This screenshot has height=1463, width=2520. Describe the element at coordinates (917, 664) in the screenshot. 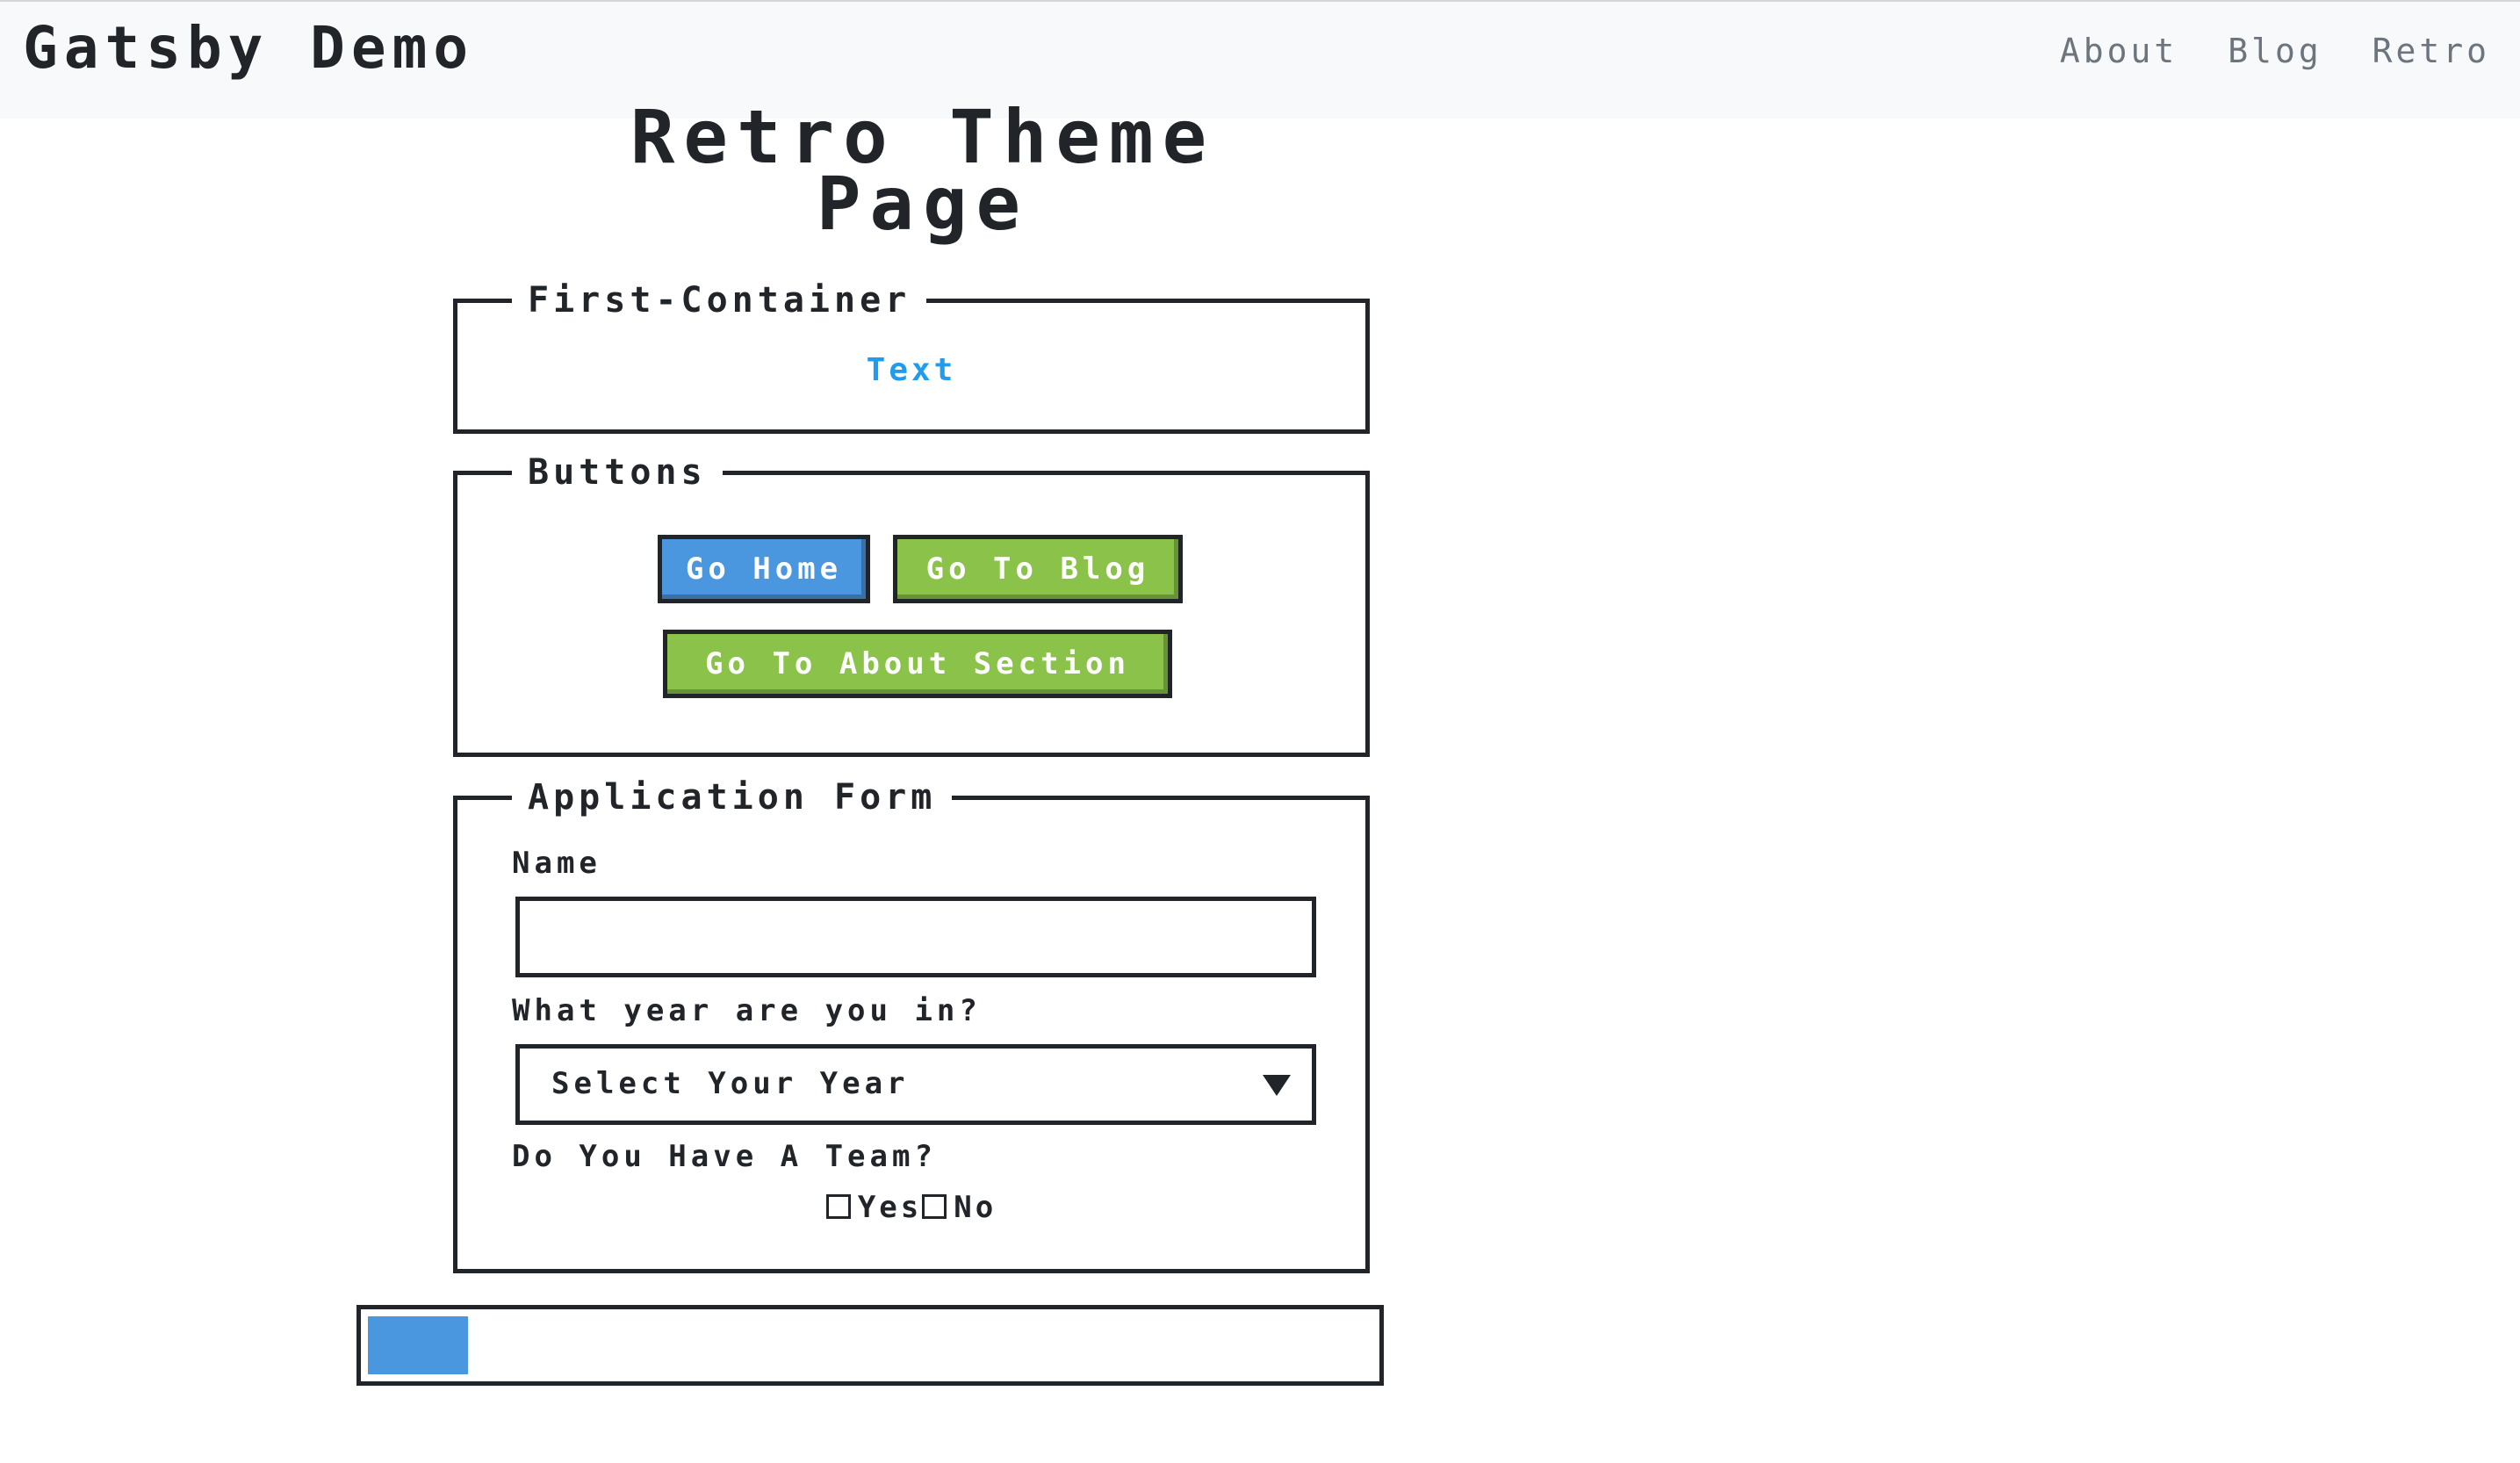

I see `go-to-about-button: Go To About Section` at that location.